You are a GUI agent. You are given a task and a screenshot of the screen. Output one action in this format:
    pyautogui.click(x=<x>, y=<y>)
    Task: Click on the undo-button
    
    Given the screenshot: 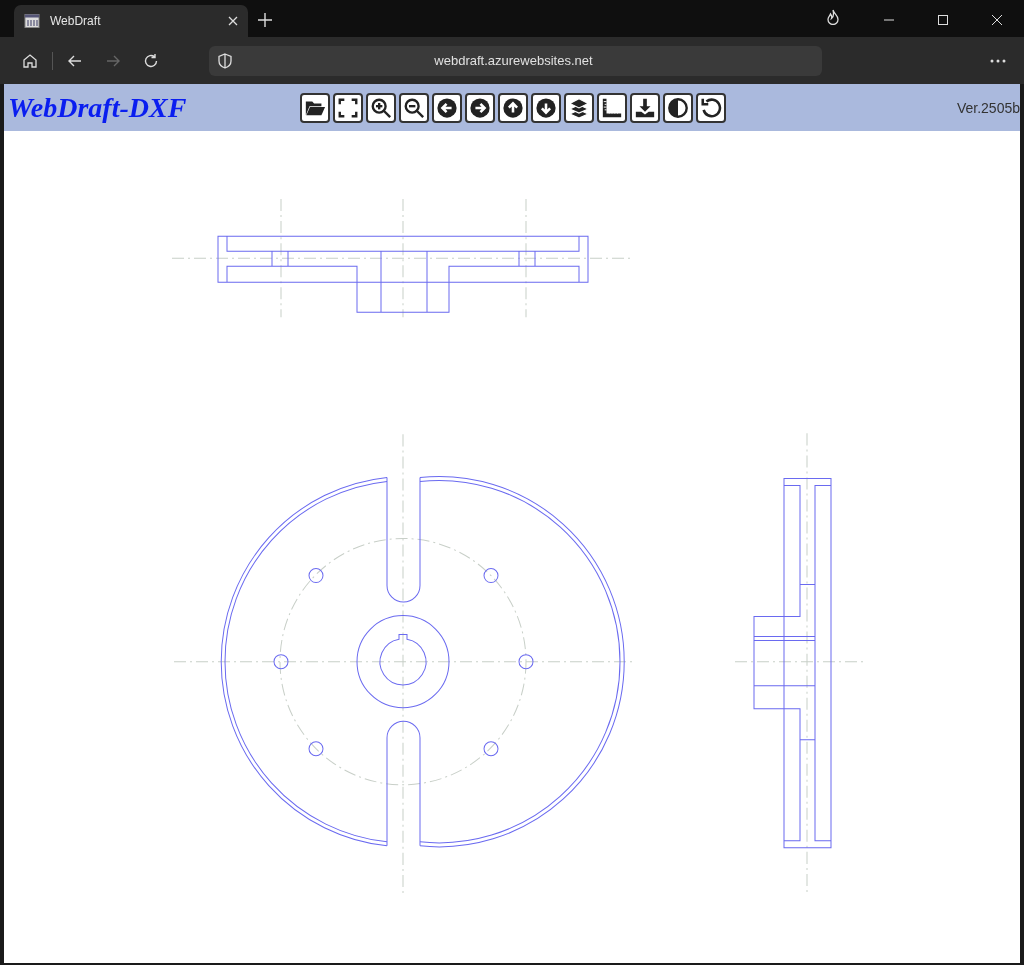 What is the action you would take?
    pyautogui.click(x=711, y=107)
    